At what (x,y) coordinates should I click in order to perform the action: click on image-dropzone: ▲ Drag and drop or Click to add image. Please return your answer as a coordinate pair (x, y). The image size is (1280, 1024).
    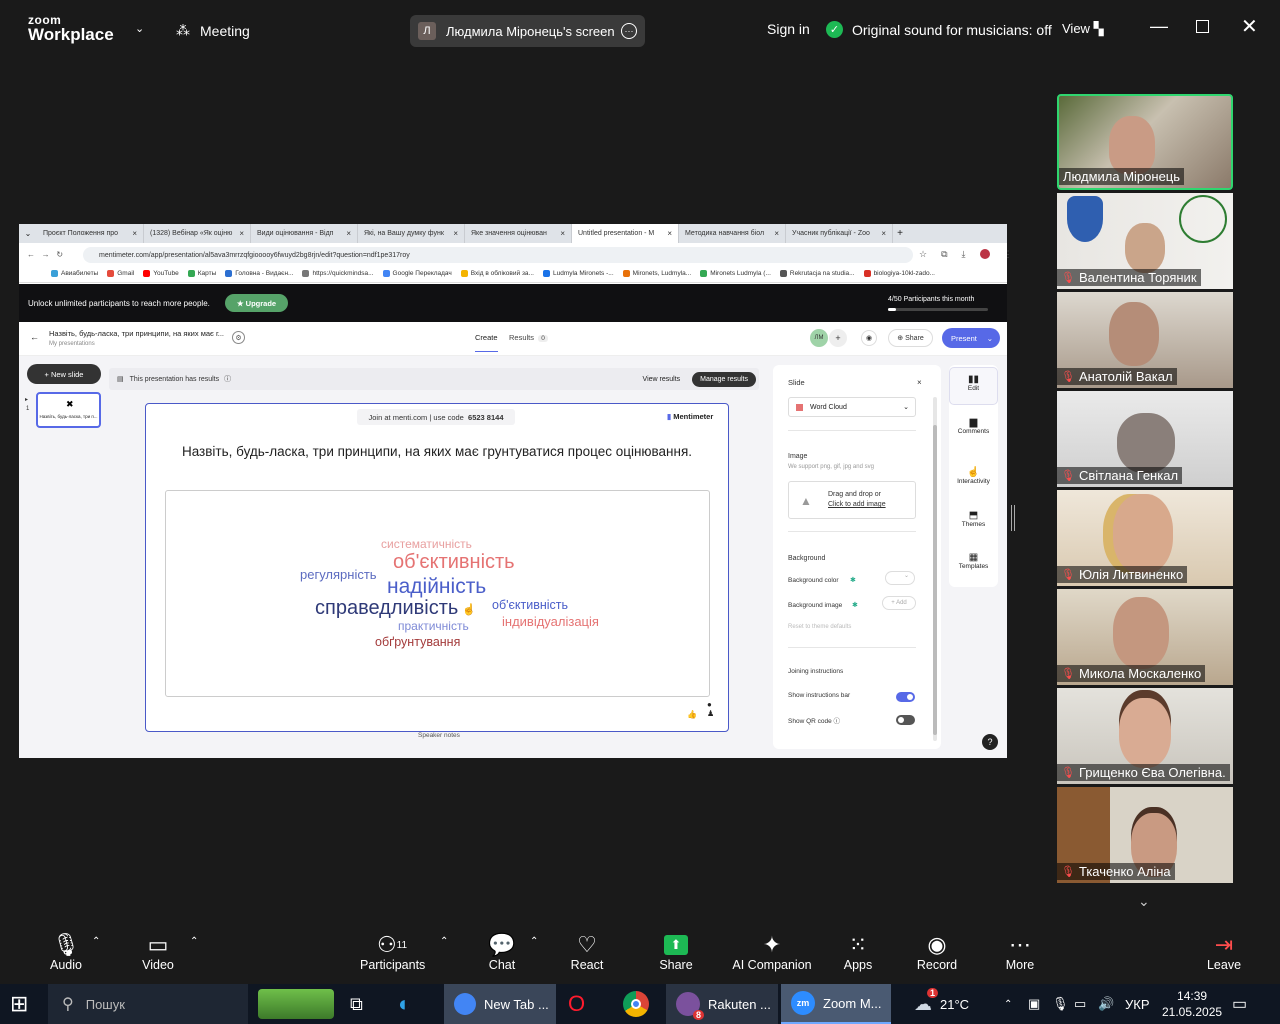
    Looking at the image, I should click on (852, 500).